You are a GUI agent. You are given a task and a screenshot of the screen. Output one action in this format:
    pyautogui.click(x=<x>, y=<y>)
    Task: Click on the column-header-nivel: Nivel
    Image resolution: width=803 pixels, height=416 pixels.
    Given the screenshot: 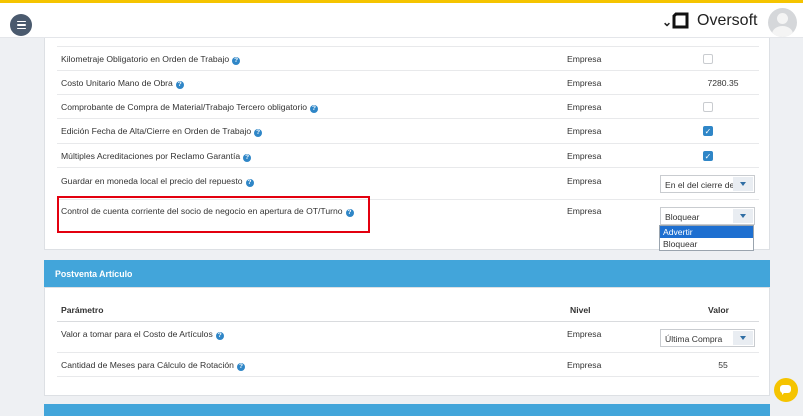 What is the action you would take?
    pyautogui.click(x=580, y=310)
    